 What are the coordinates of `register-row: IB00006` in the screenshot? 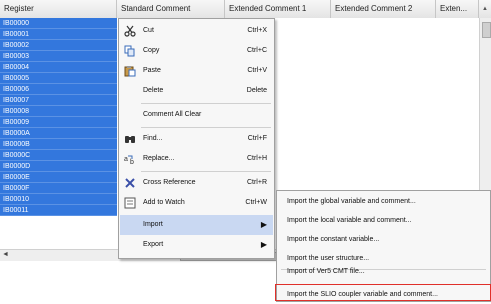 It's located at (58, 89).